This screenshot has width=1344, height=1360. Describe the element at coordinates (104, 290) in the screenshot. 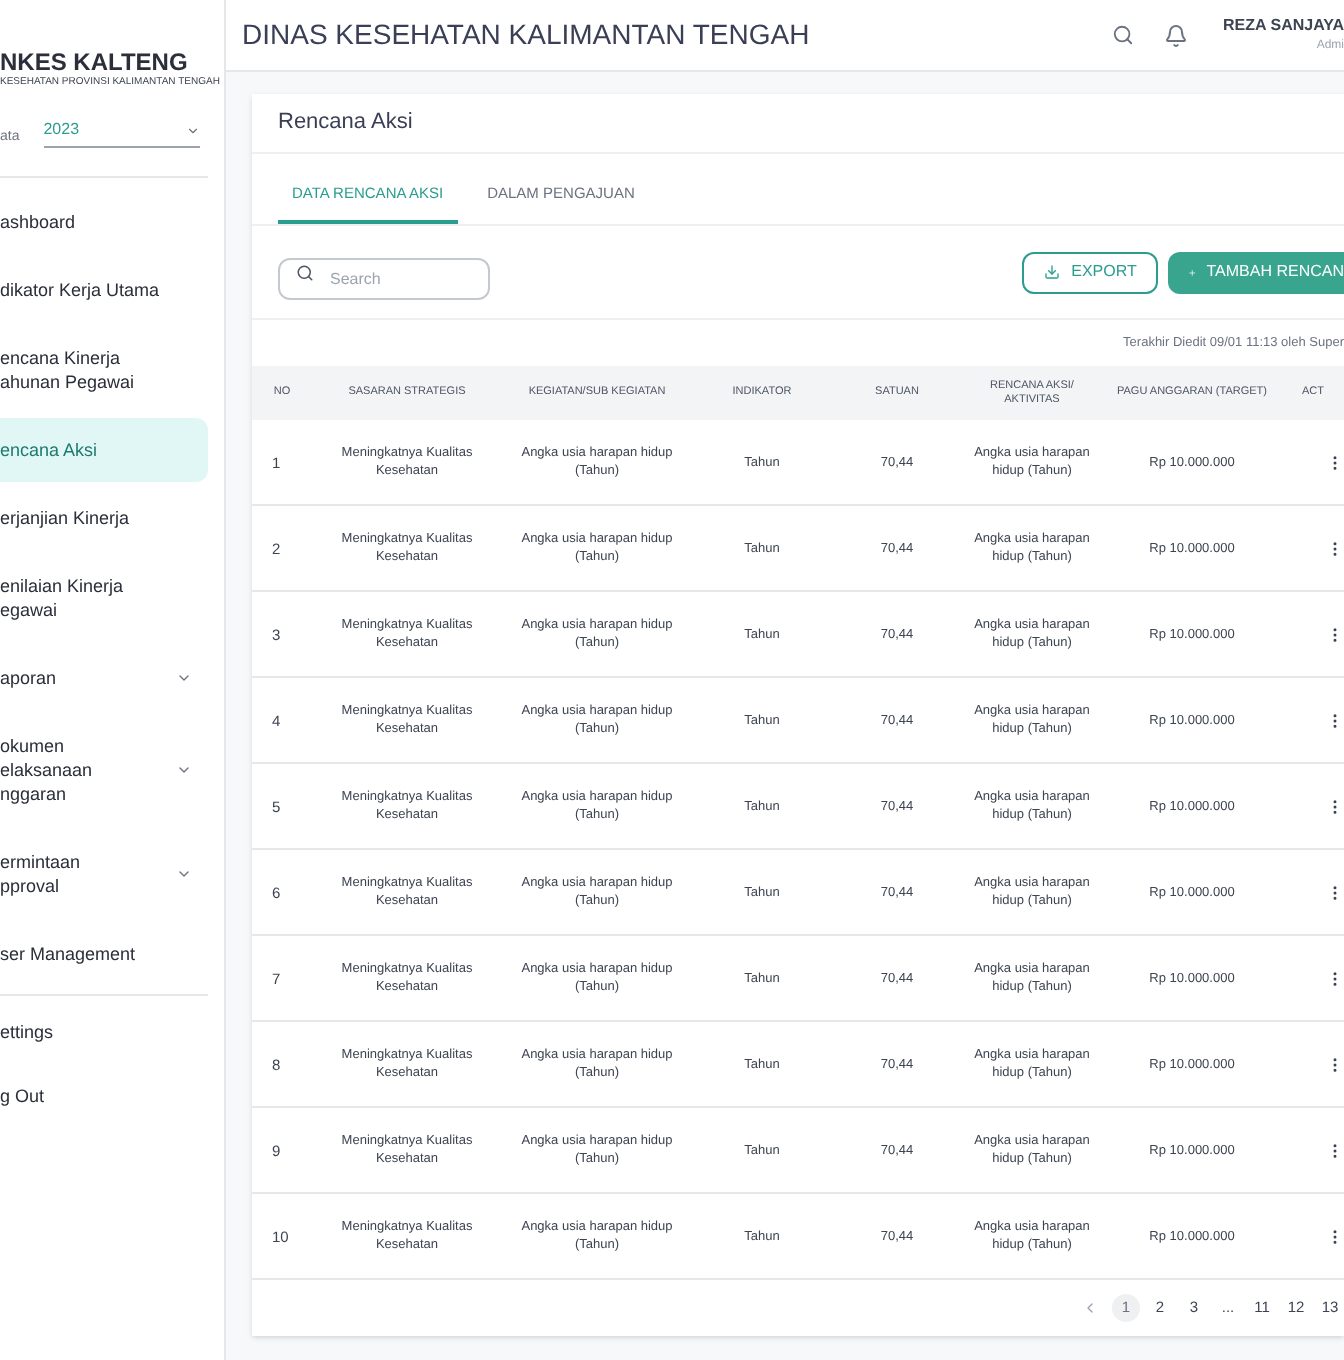

I see `sidebar-item: dikator Kerja Utama` at that location.